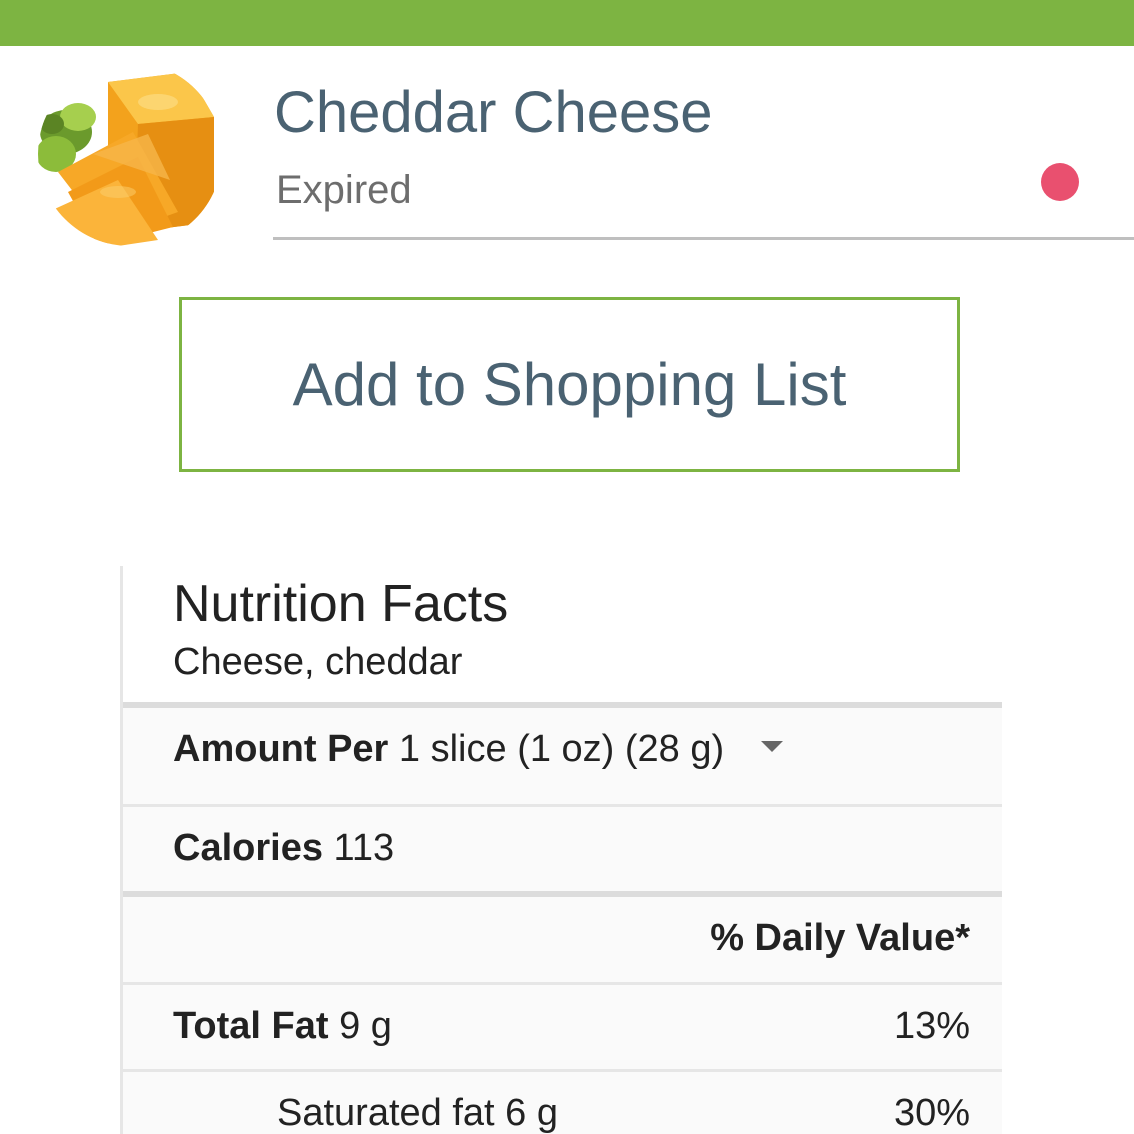 The image size is (1134, 1134). What do you see at coordinates (344, 190) in the screenshot?
I see `product-status: Expired` at bounding box center [344, 190].